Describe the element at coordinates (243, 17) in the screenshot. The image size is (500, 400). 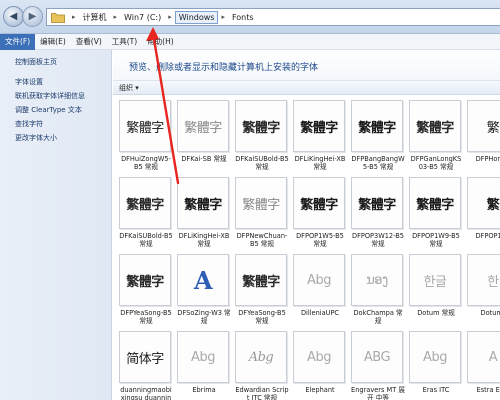
I see `breadcrumb-item: Fonts` at that location.